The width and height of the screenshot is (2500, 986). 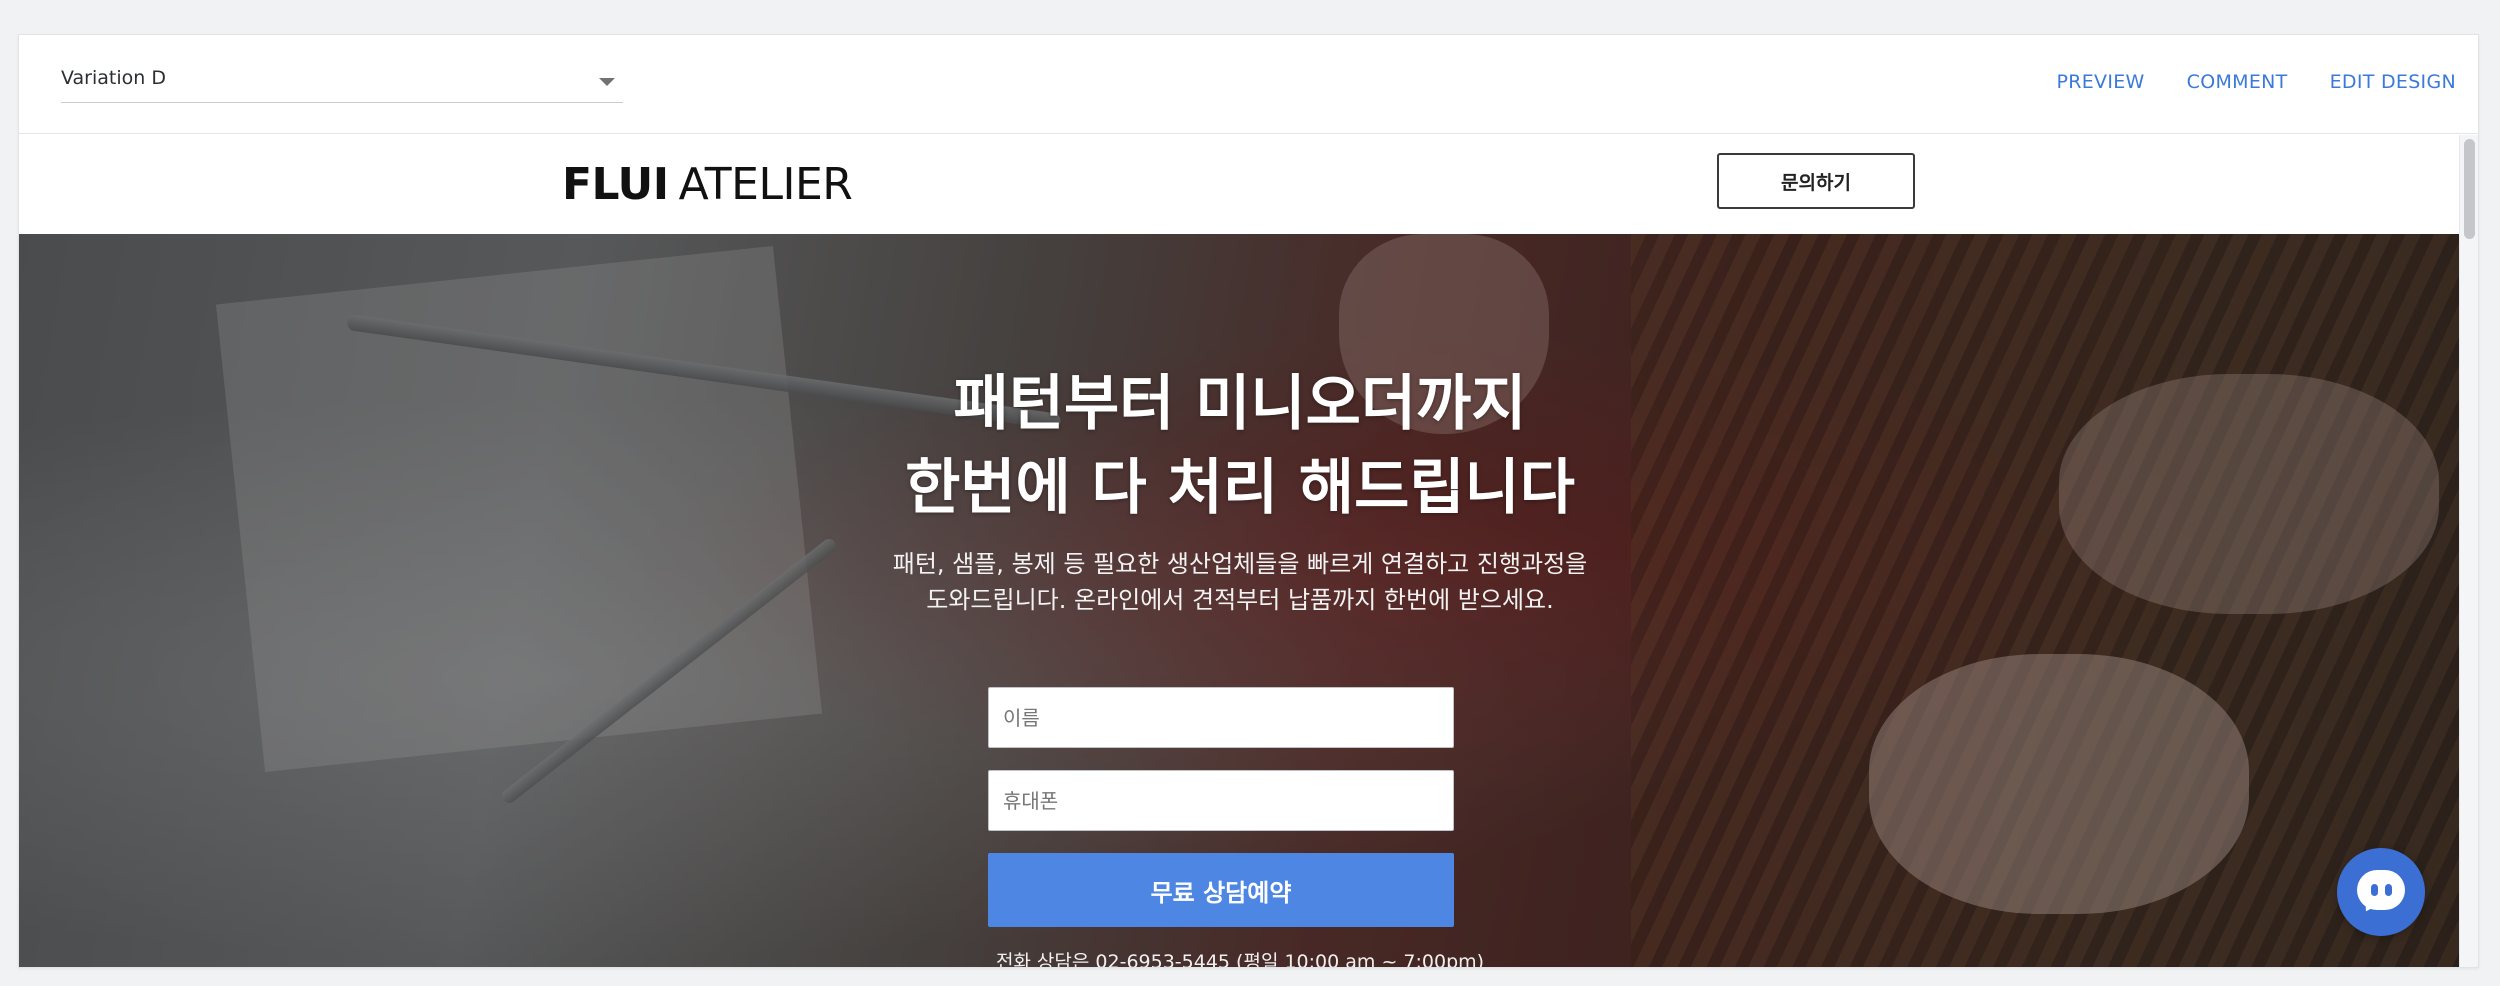 What do you see at coordinates (342, 84) in the screenshot?
I see `variation-select: Variation D` at bounding box center [342, 84].